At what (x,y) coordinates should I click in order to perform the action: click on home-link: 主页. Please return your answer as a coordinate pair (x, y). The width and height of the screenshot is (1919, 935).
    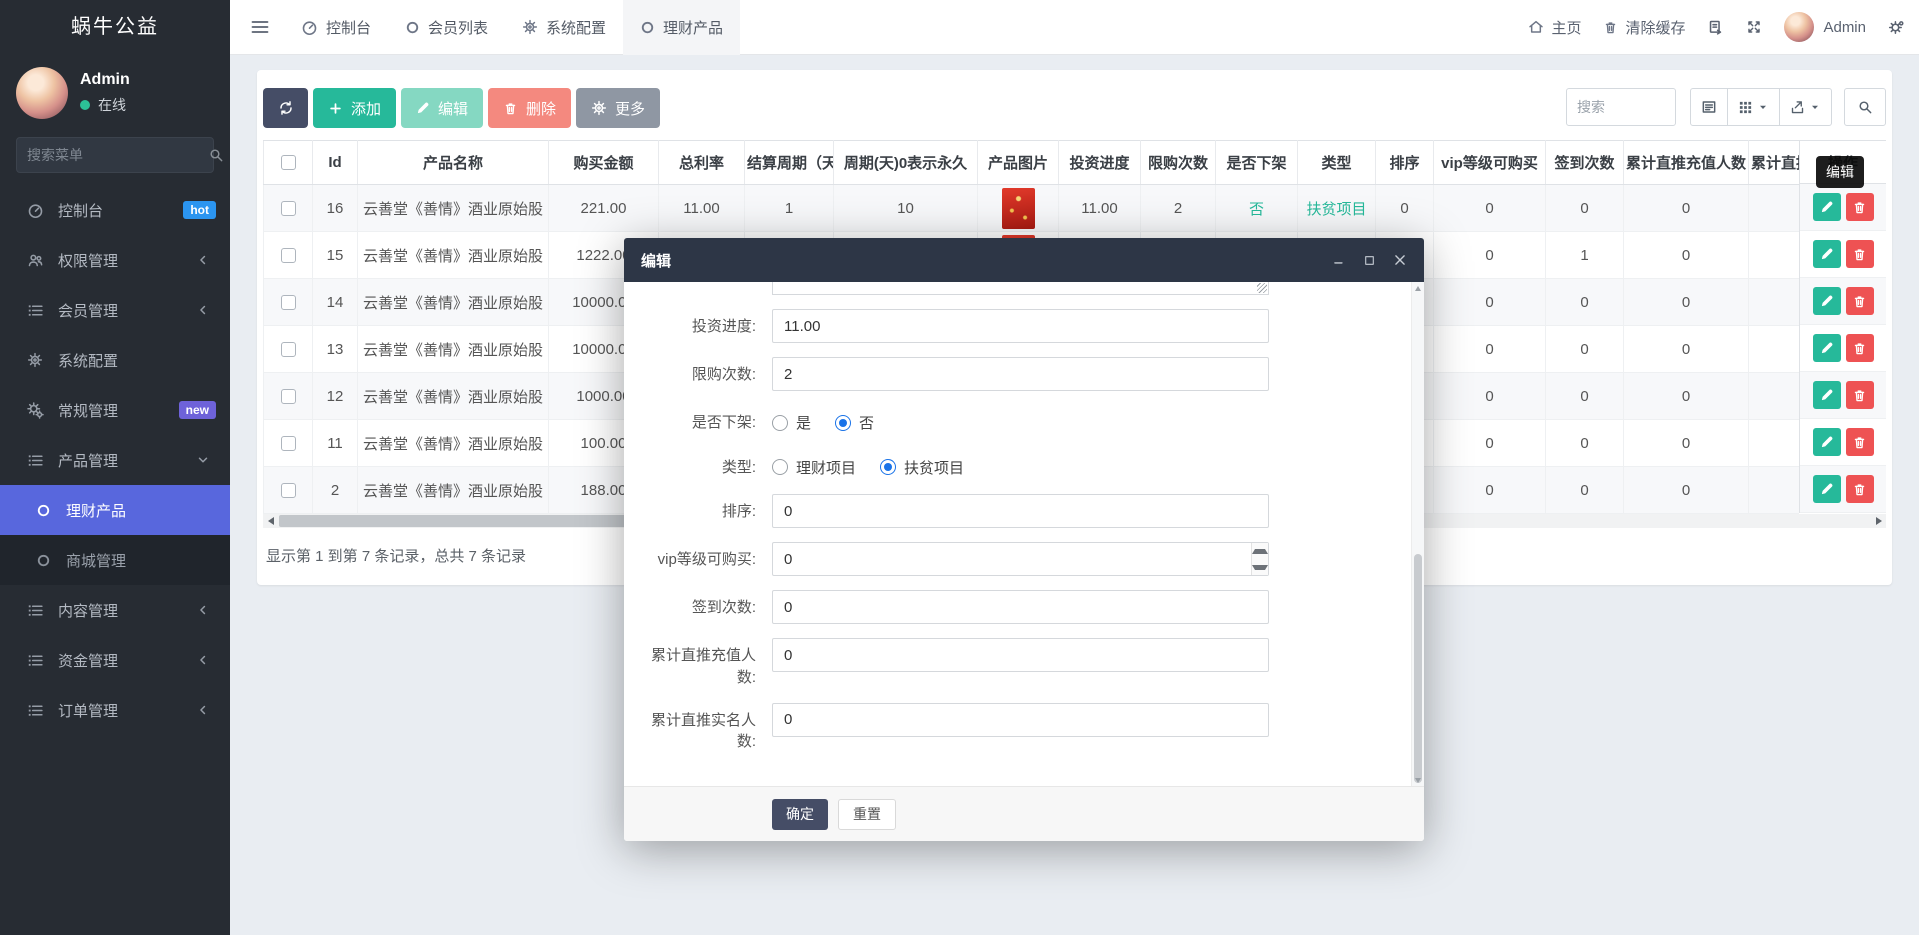
    Looking at the image, I should click on (1554, 27).